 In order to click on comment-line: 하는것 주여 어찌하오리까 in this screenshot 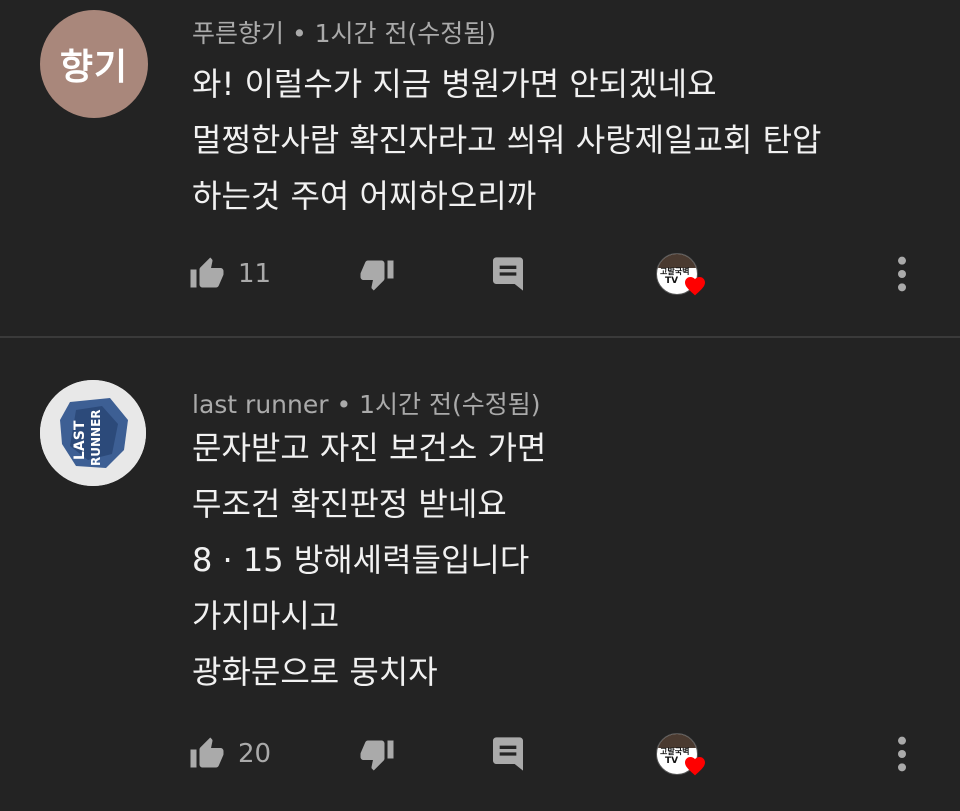, I will do `click(364, 196)`.